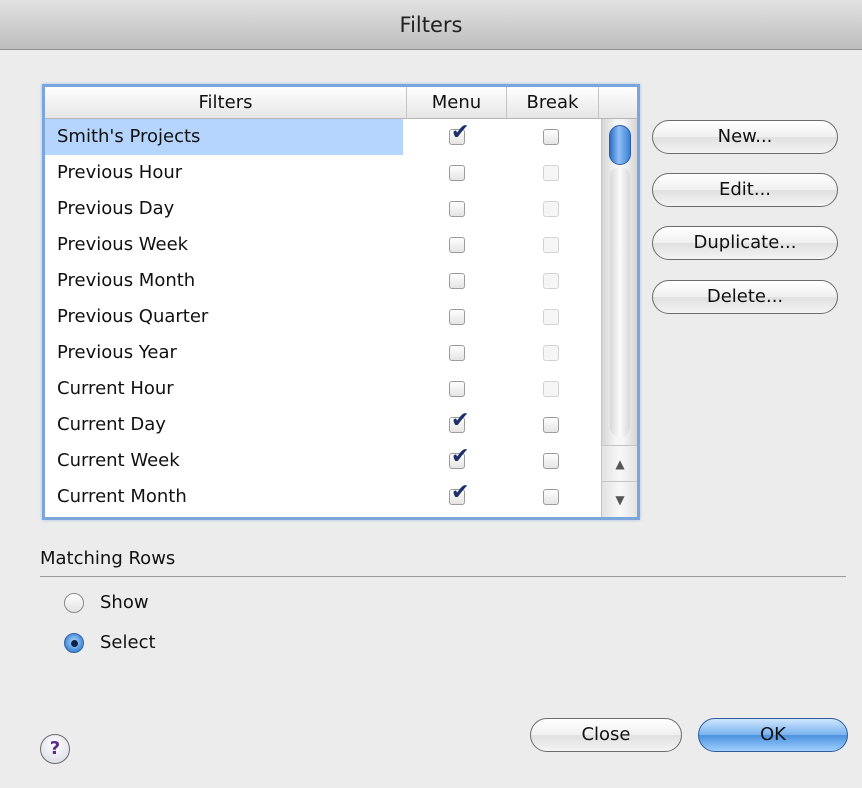  I want to click on radio-button-show, so click(74, 603).